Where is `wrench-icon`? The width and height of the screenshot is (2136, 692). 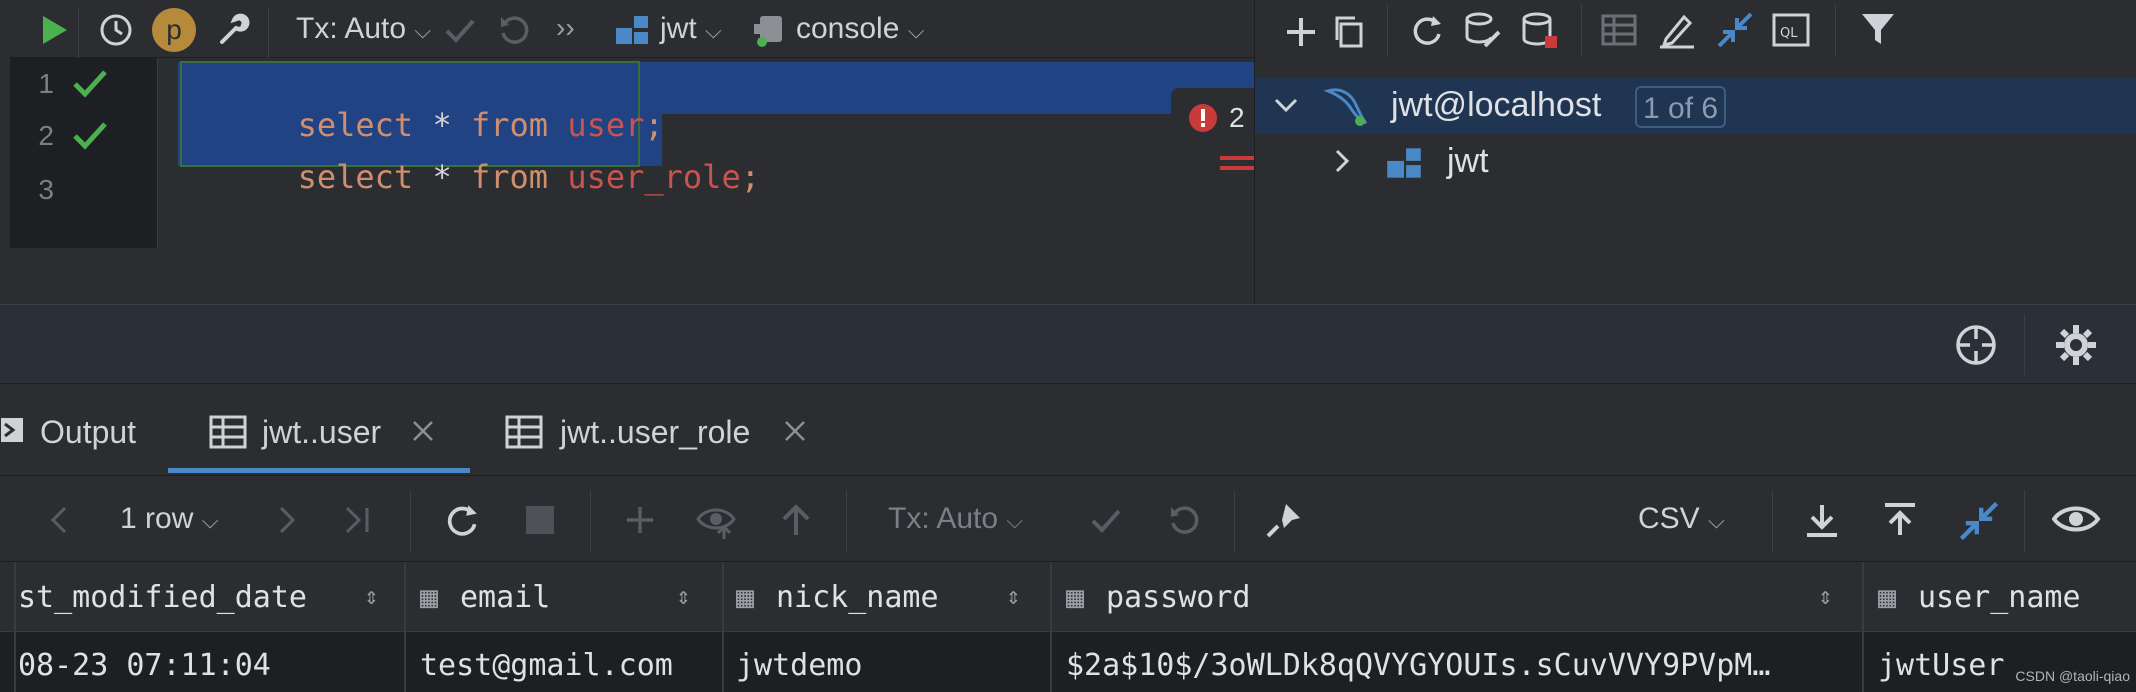 wrench-icon is located at coordinates (232, 30).